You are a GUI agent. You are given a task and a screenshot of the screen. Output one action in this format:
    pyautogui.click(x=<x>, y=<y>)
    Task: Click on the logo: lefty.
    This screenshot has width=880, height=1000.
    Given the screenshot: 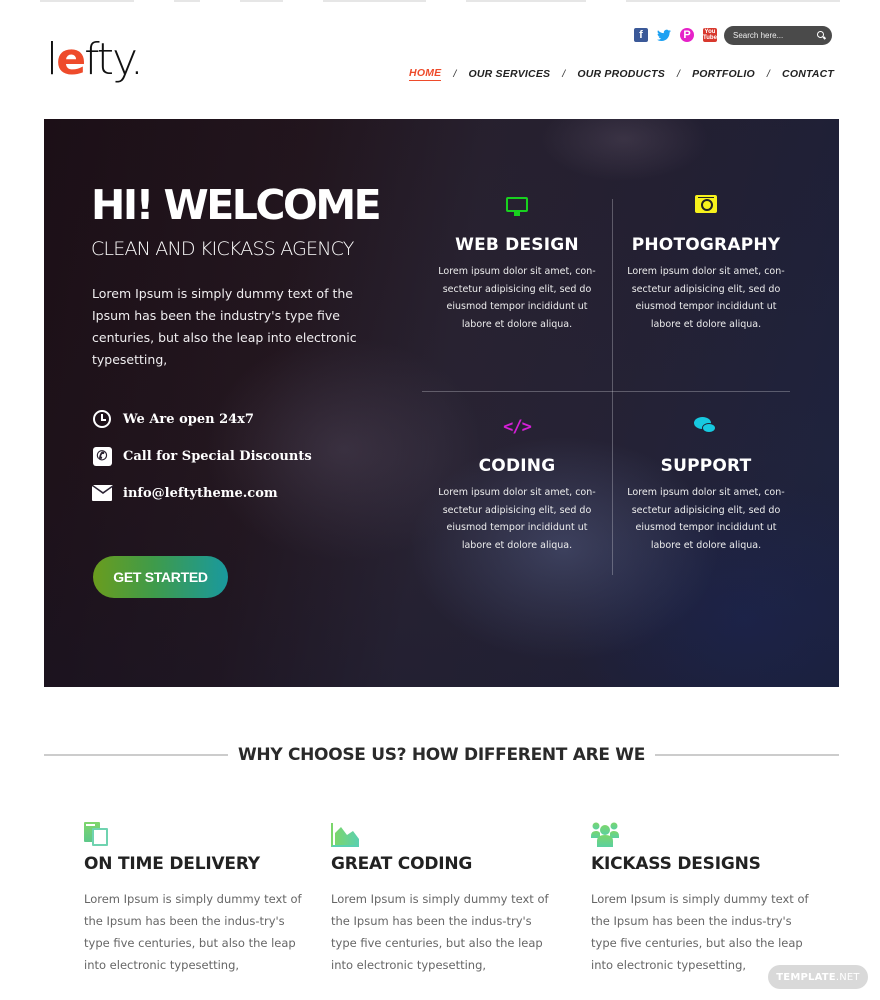 What is the action you would take?
    pyautogui.click(x=95, y=60)
    